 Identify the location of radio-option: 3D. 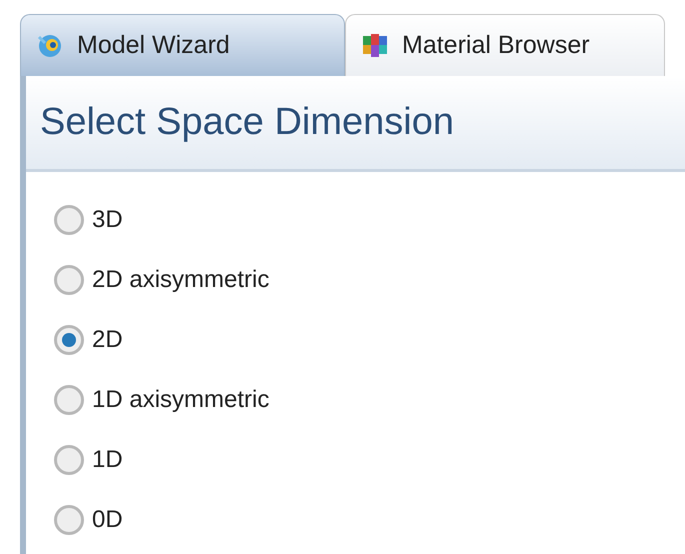
(369, 220).